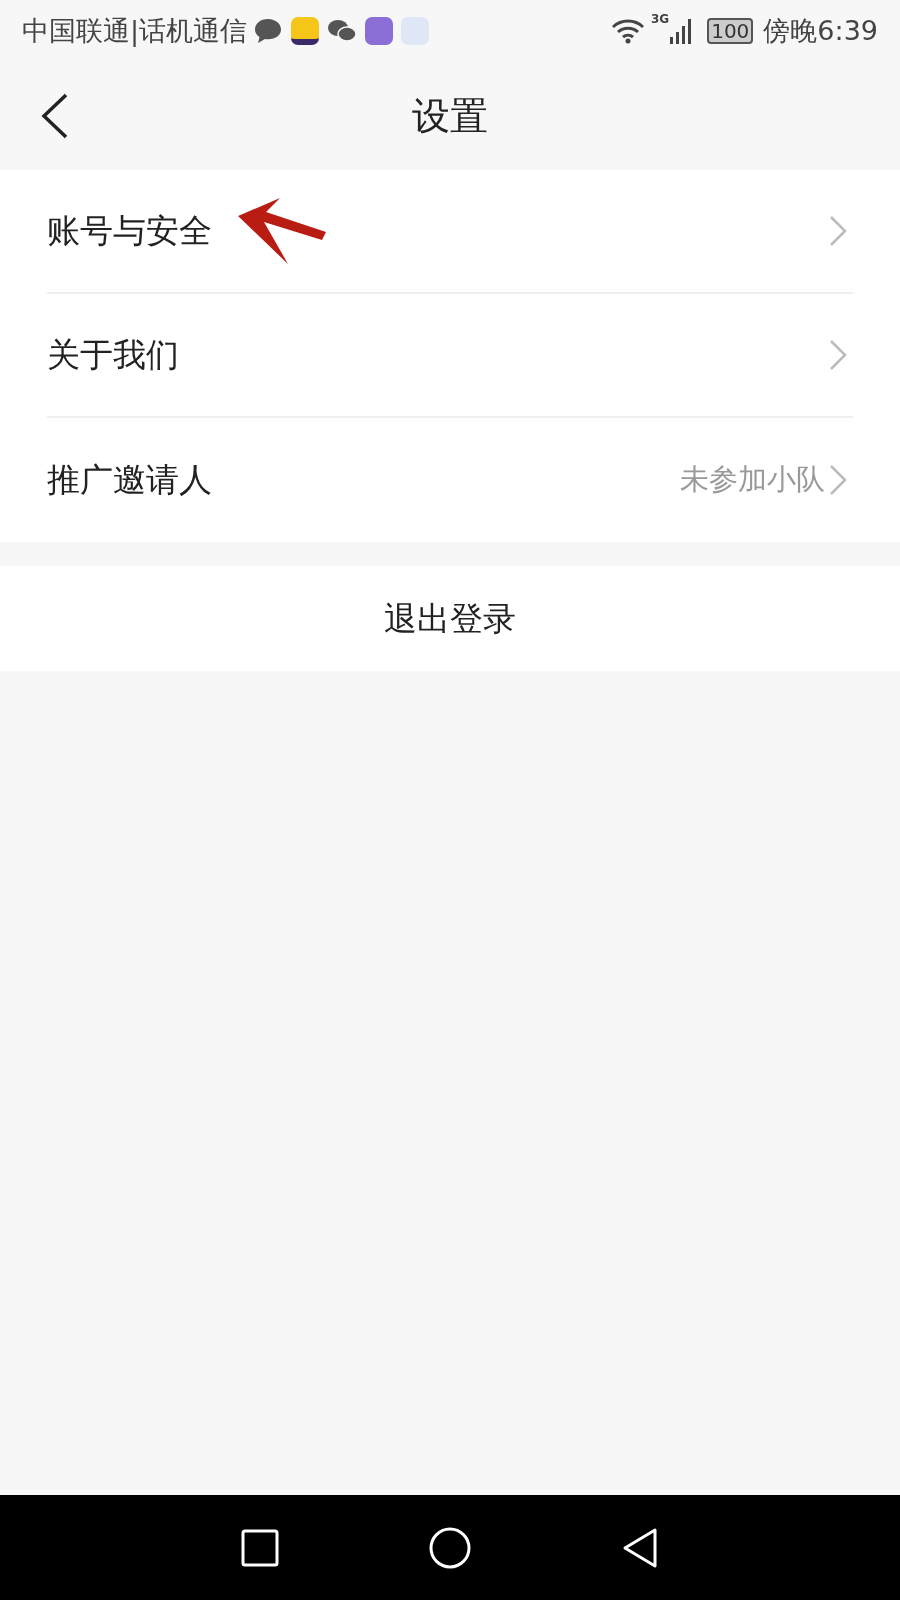  I want to click on settings-row: 关于我们, so click(450, 356).